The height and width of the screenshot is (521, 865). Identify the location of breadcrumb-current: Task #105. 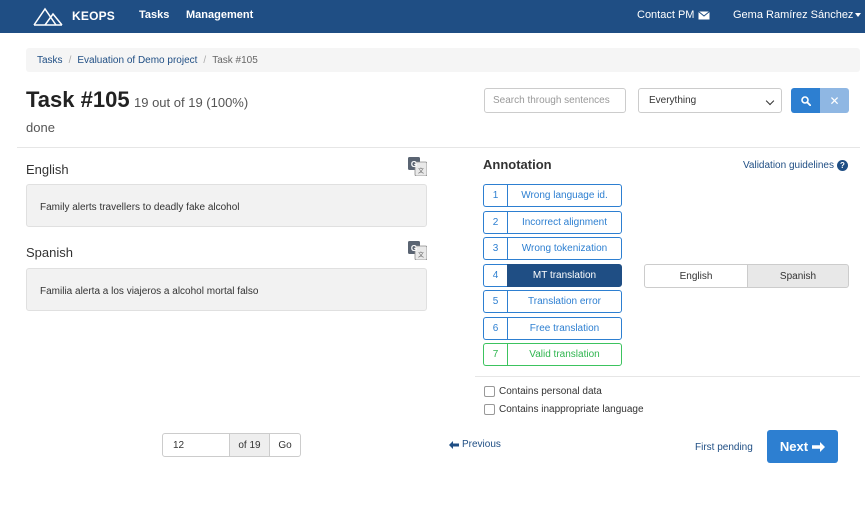
(235, 60).